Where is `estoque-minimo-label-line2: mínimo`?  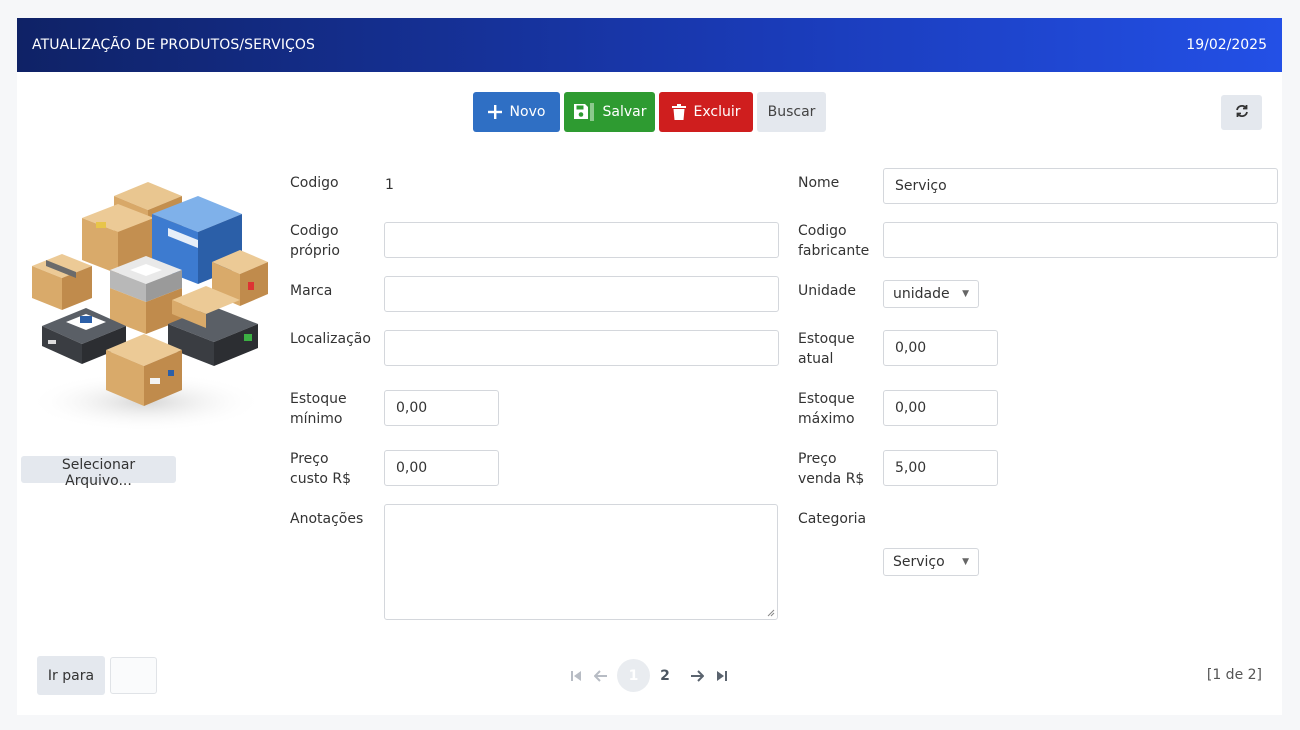 estoque-minimo-label-line2: mínimo is located at coordinates (316, 419).